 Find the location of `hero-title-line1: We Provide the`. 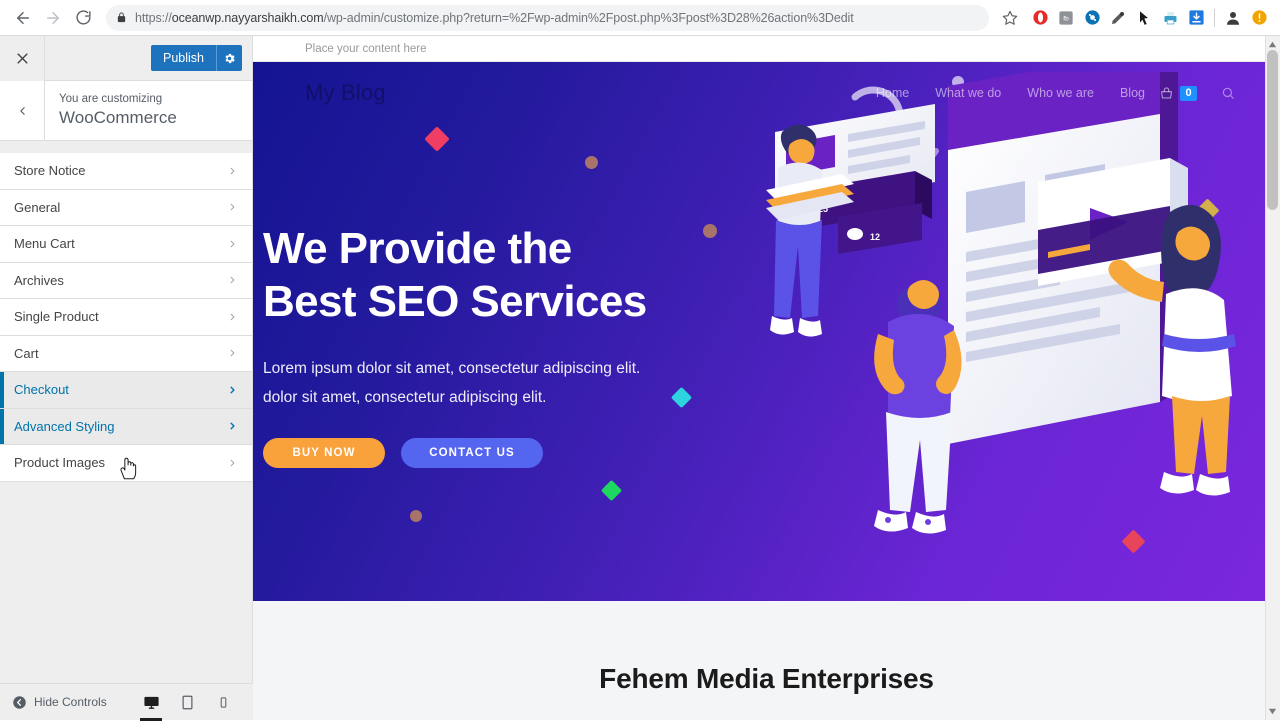

hero-title-line1: We Provide the is located at coordinates (417, 248).